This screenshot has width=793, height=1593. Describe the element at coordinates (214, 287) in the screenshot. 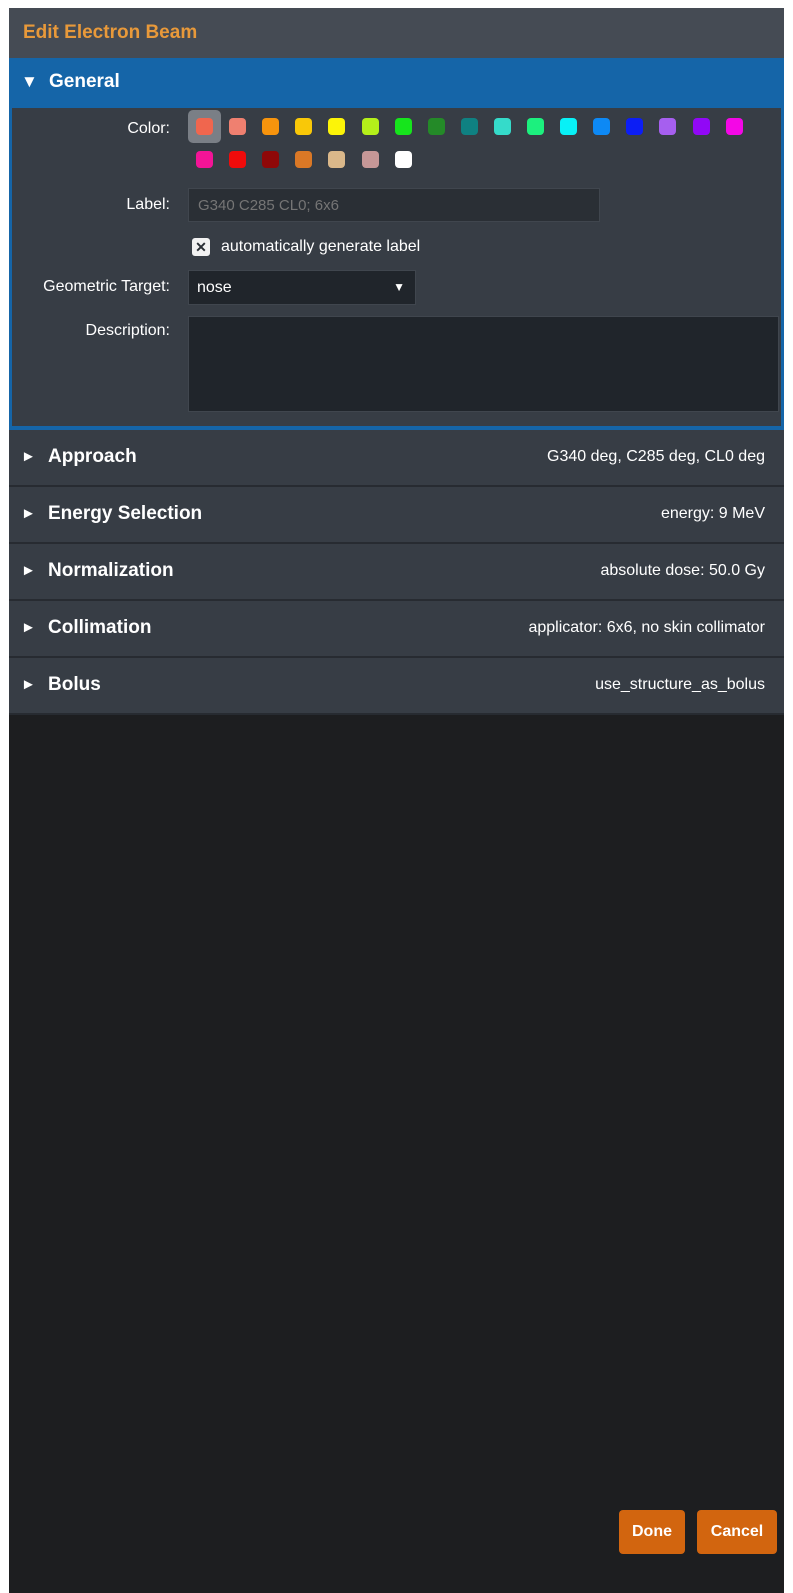

I see `geometric-target-value: nose` at that location.